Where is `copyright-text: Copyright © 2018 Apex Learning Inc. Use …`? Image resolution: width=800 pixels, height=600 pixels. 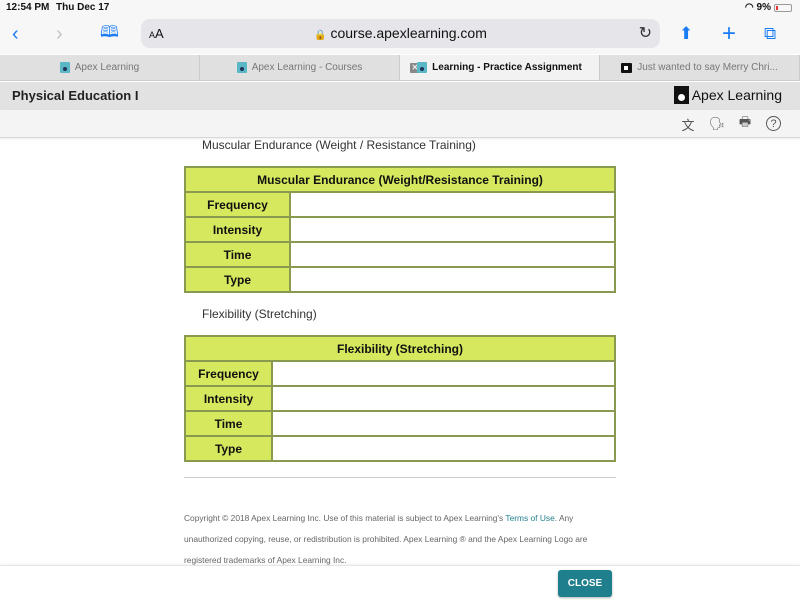
copyright-text: Copyright © 2018 Apex Learning Inc. Use … is located at coordinates (345, 518).